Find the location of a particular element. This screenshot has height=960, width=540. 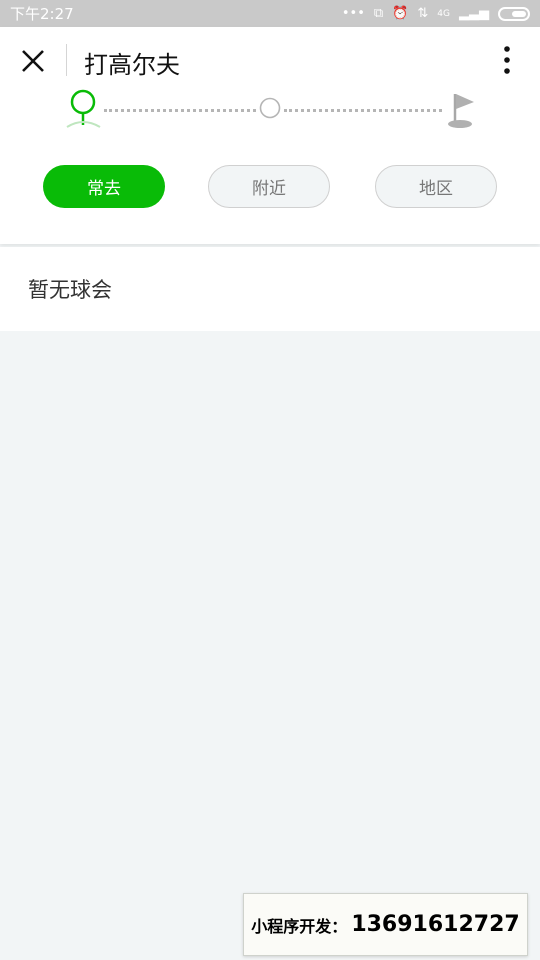

page-title: 打高尔夫 is located at coordinates (132, 65).